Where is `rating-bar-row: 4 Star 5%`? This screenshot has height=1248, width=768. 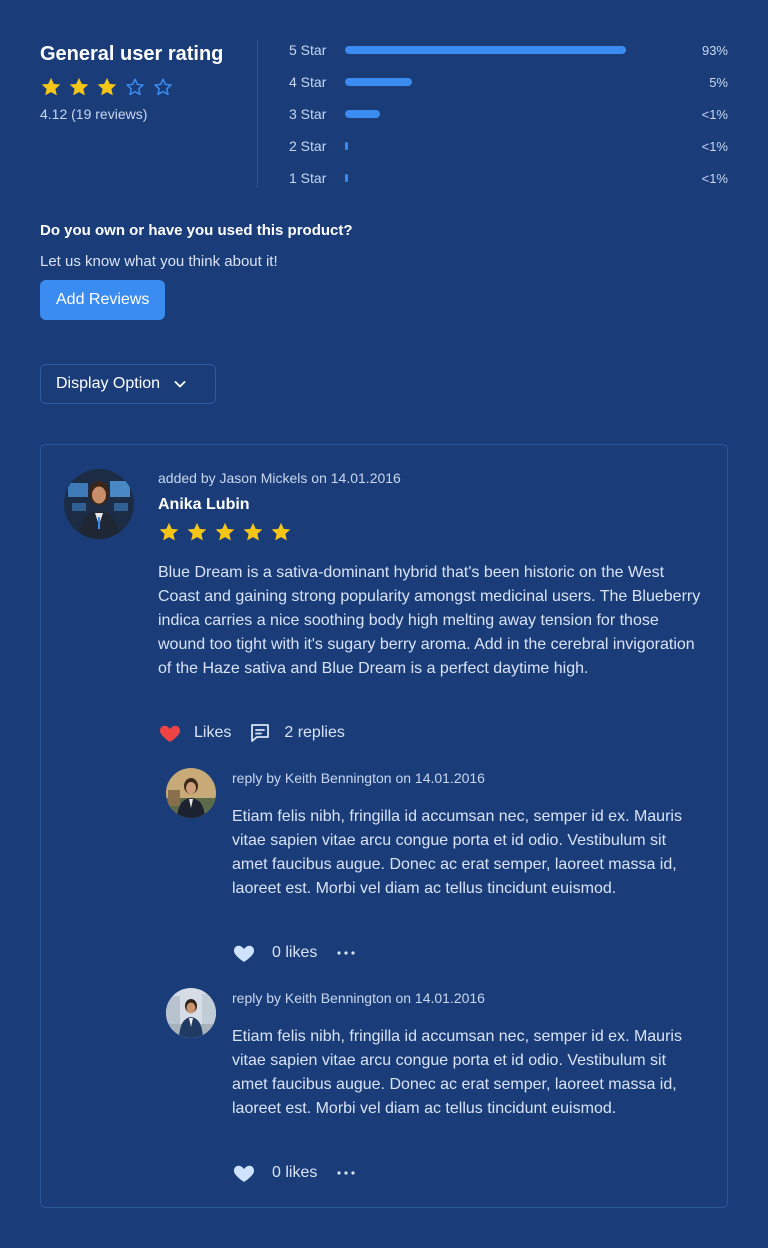 rating-bar-row: 4 Star 5% is located at coordinates (508, 82).